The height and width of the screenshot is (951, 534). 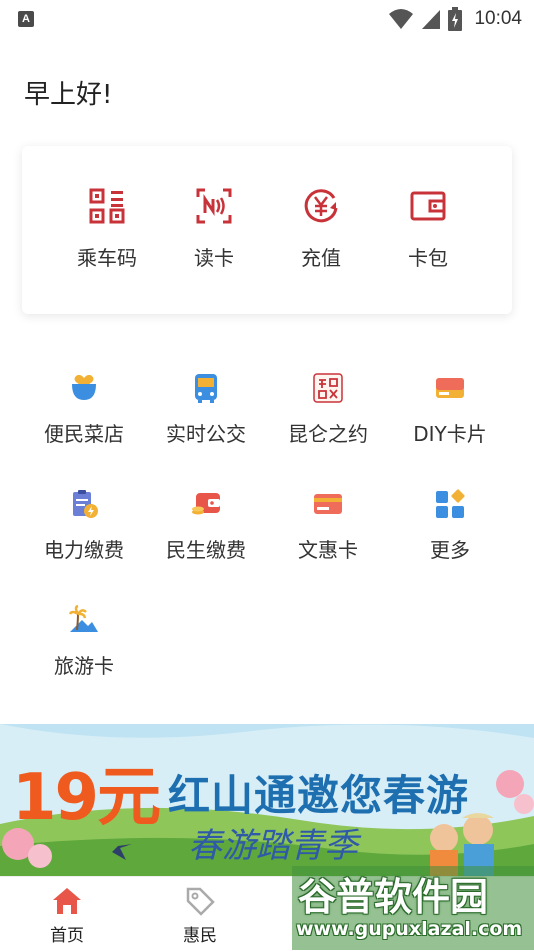 I want to click on service-realtime-bus: 实时公交, so click(x=206, y=427).